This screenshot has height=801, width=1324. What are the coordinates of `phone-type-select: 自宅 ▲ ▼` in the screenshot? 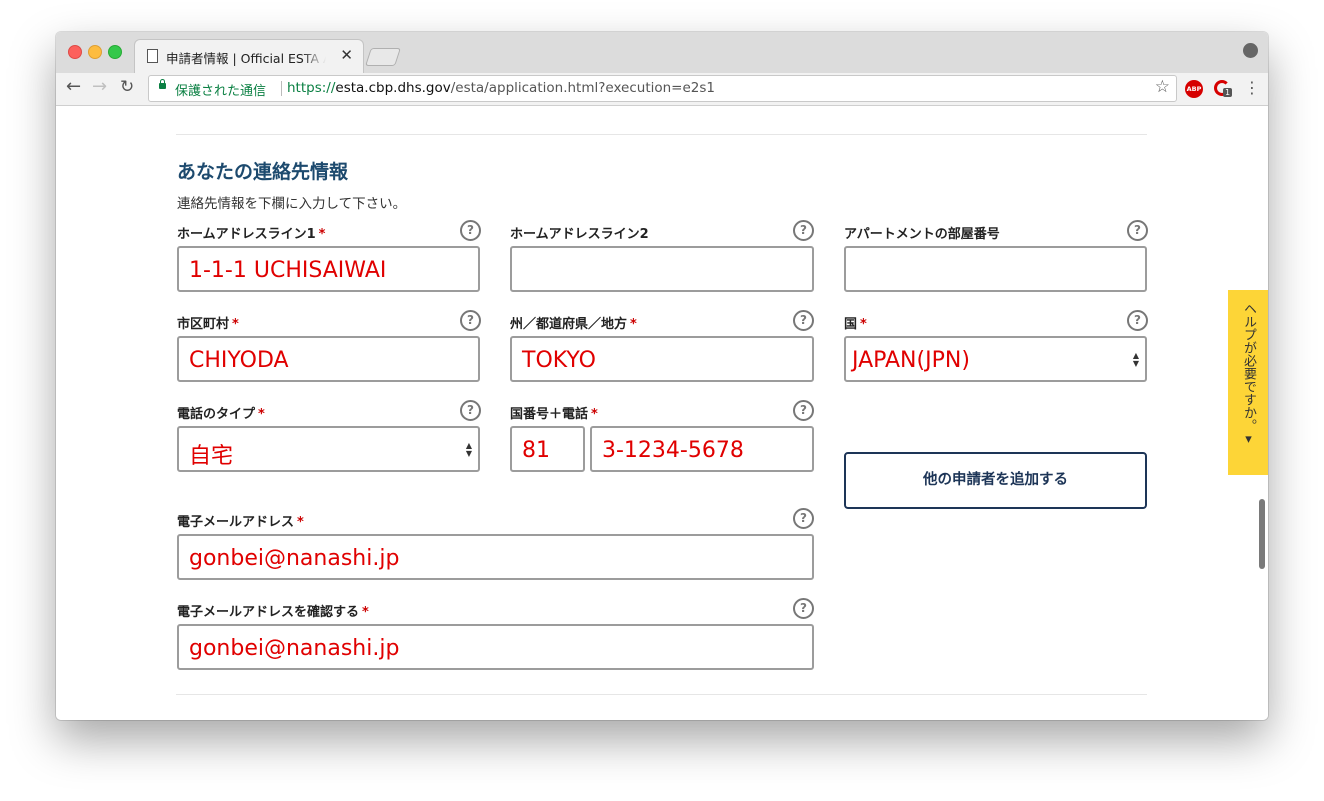 It's located at (328, 449).